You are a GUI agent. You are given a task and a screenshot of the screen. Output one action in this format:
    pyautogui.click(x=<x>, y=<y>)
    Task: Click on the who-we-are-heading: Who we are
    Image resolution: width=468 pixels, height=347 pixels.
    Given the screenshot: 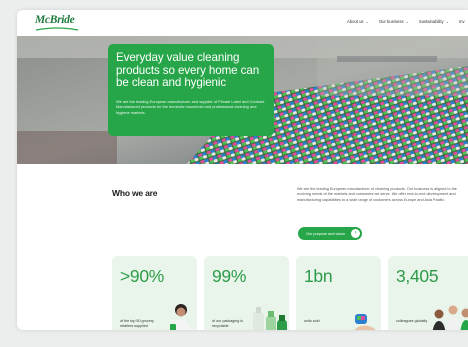 What is the action you would take?
    pyautogui.click(x=135, y=193)
    